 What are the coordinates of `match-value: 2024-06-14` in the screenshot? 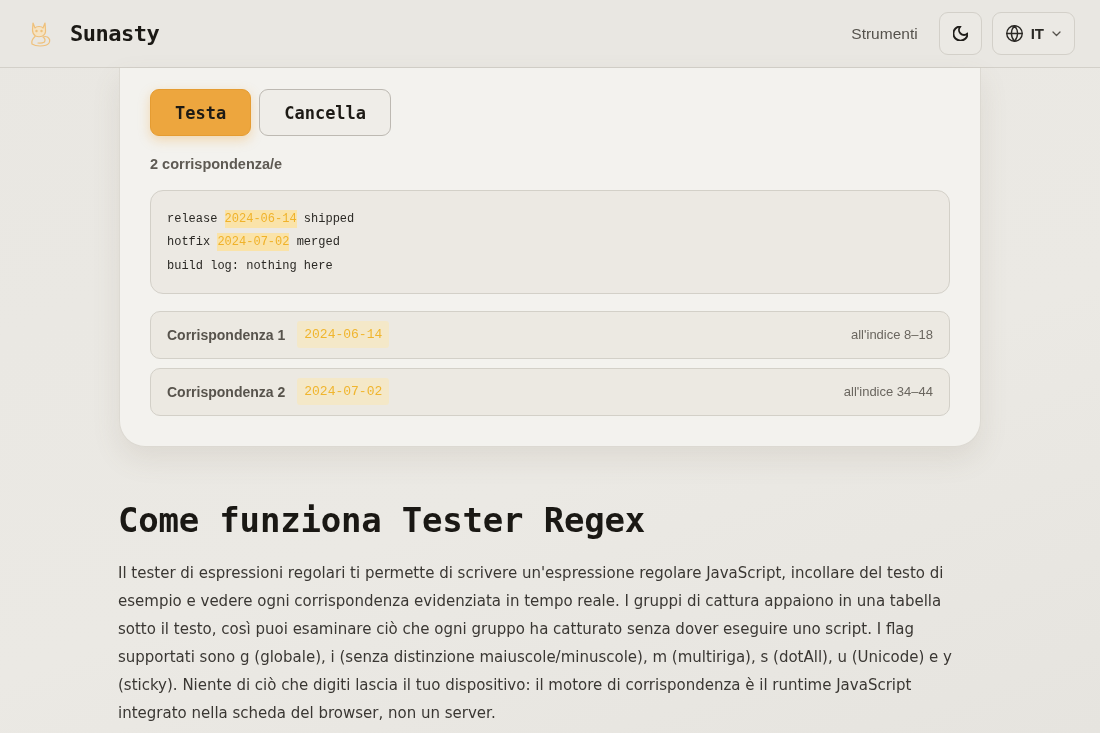 It's located at (343, 334).